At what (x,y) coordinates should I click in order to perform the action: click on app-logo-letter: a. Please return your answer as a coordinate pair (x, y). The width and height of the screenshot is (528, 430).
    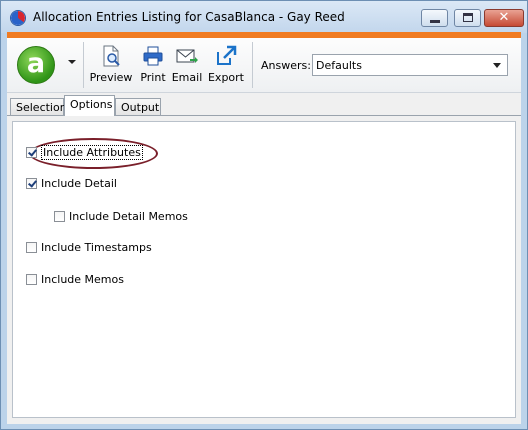
    Looking at the image, I should click on (36, 63).